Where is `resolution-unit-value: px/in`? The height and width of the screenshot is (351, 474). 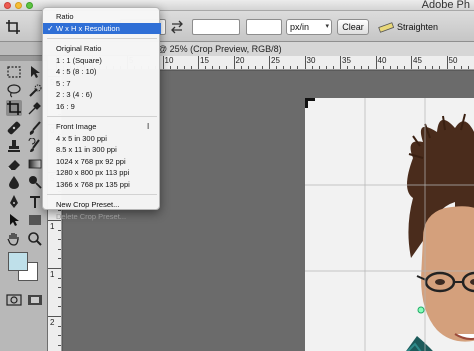
resolution-unit-value: px/in is located at coordinates (300, 27).